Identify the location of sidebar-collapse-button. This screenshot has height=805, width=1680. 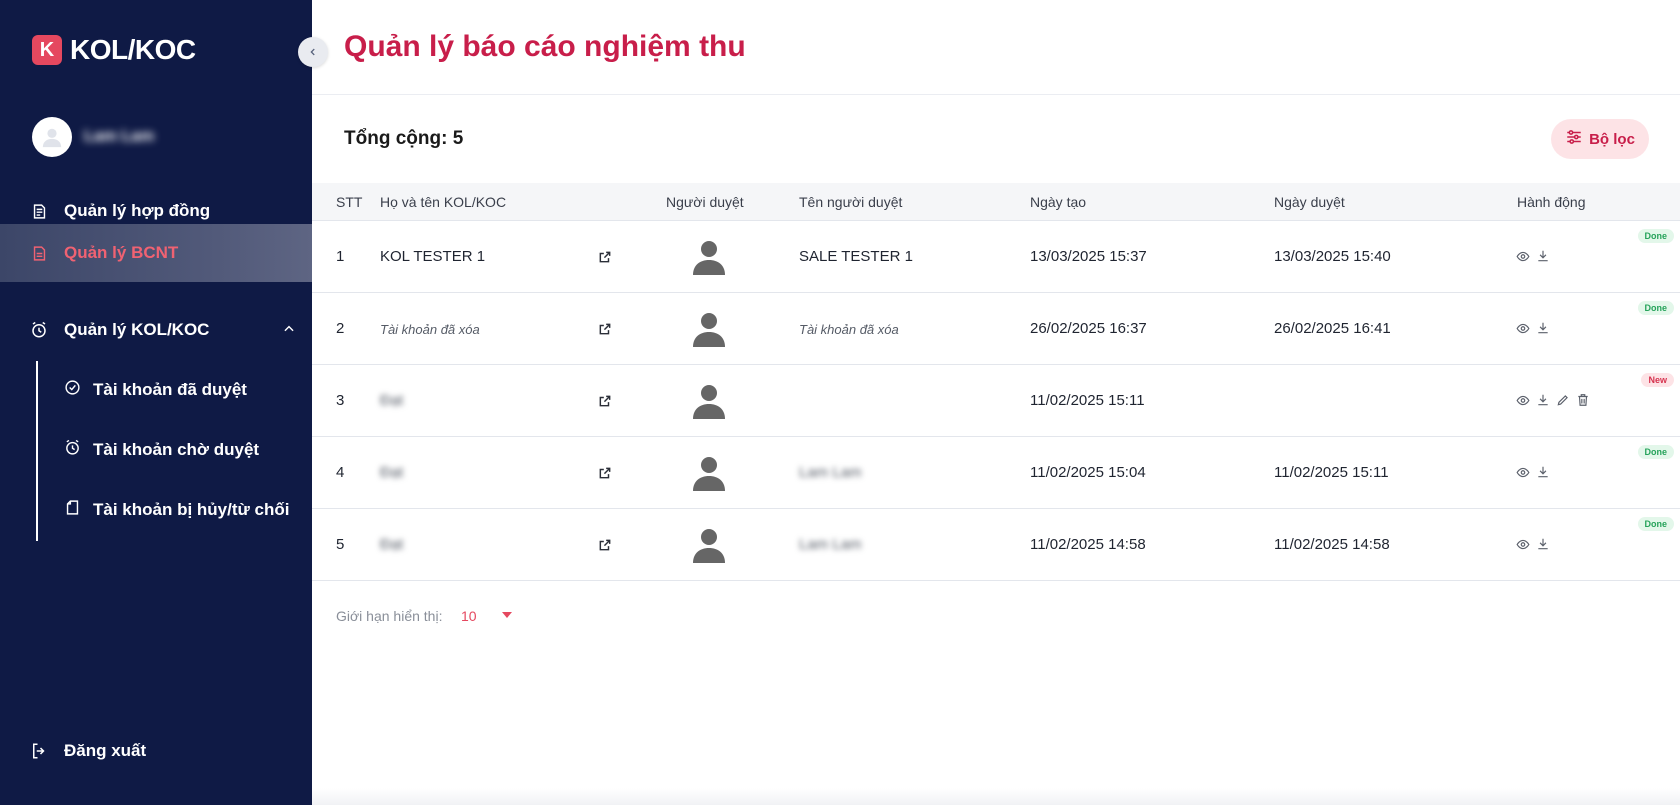
(313, 52).